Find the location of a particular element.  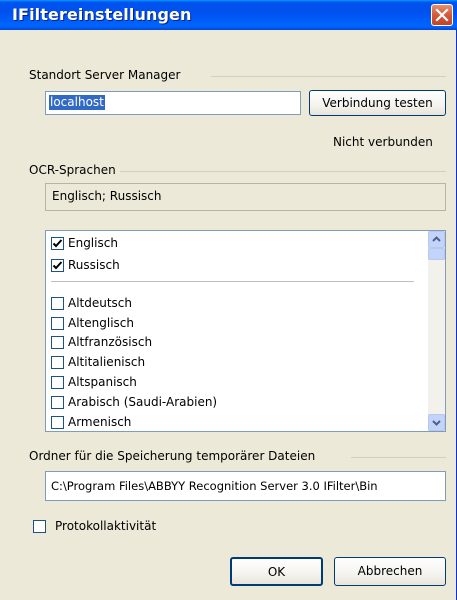

list-separator is located at coordinates (232, 281).